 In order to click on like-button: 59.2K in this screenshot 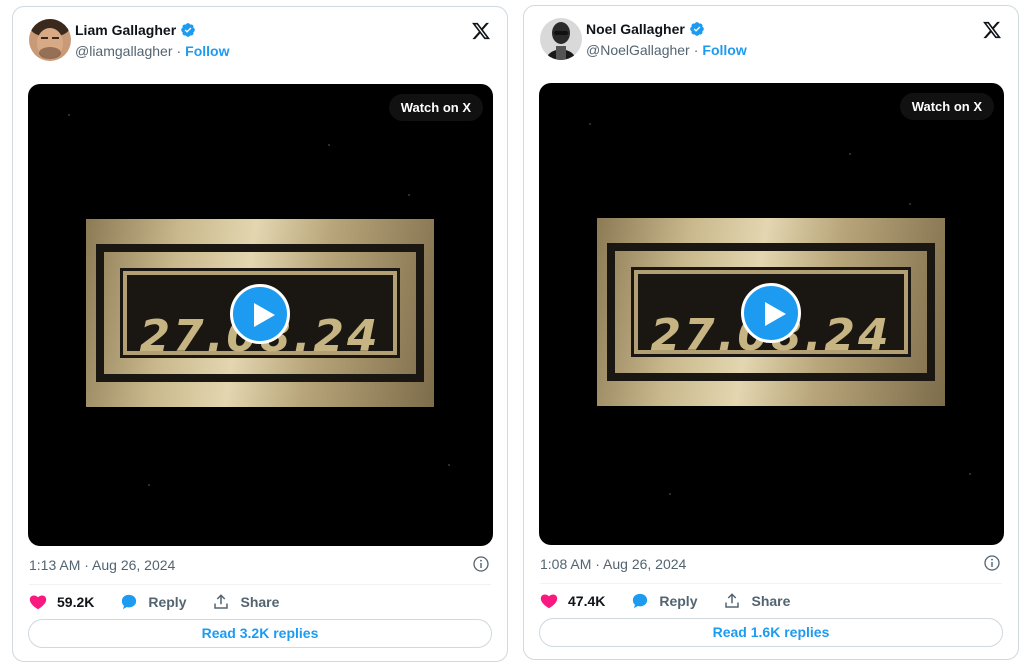, I will do `click(61, 602)`.